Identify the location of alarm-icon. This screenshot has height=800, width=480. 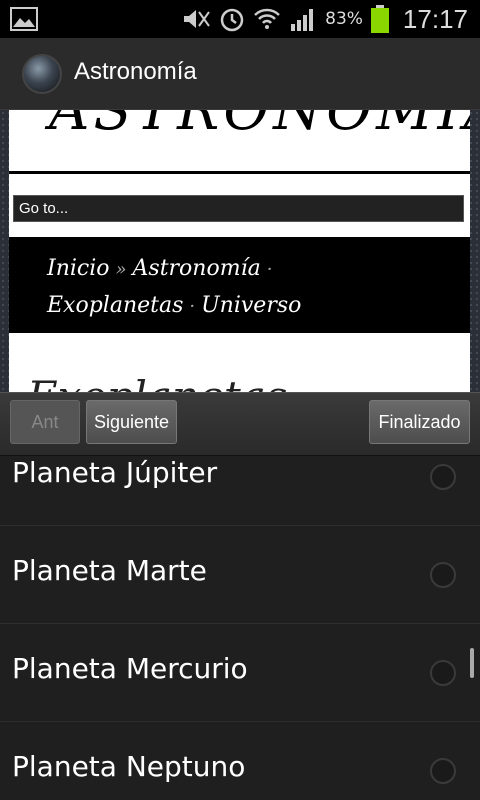
(232, 20).